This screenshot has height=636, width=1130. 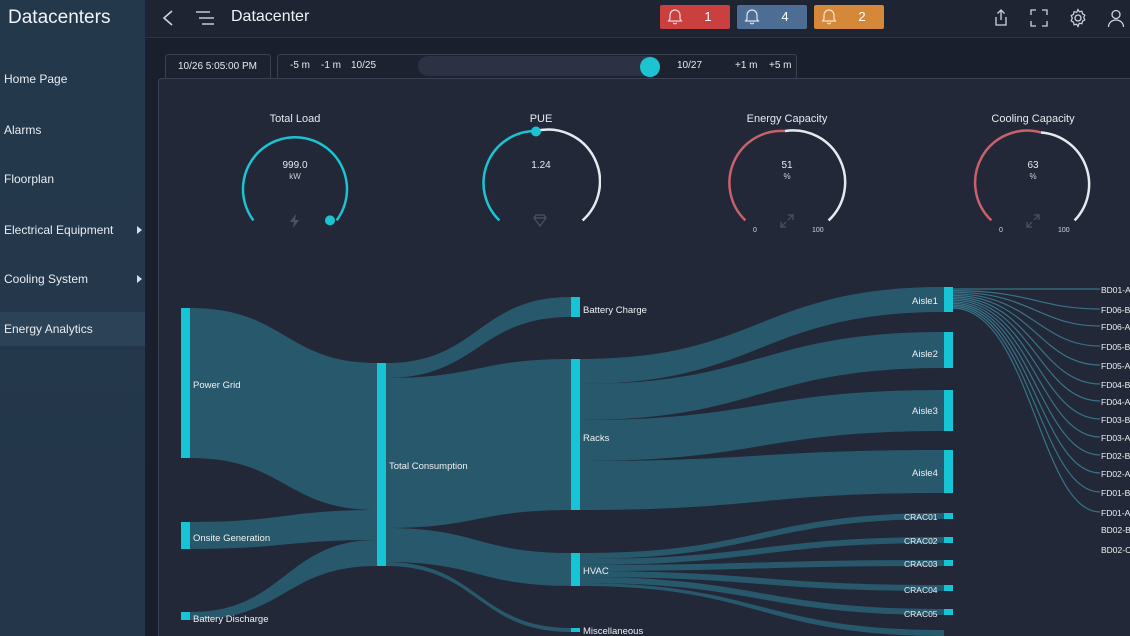 I want to click on node-label-crac05: CRAC05, so click(x=921, y=614).